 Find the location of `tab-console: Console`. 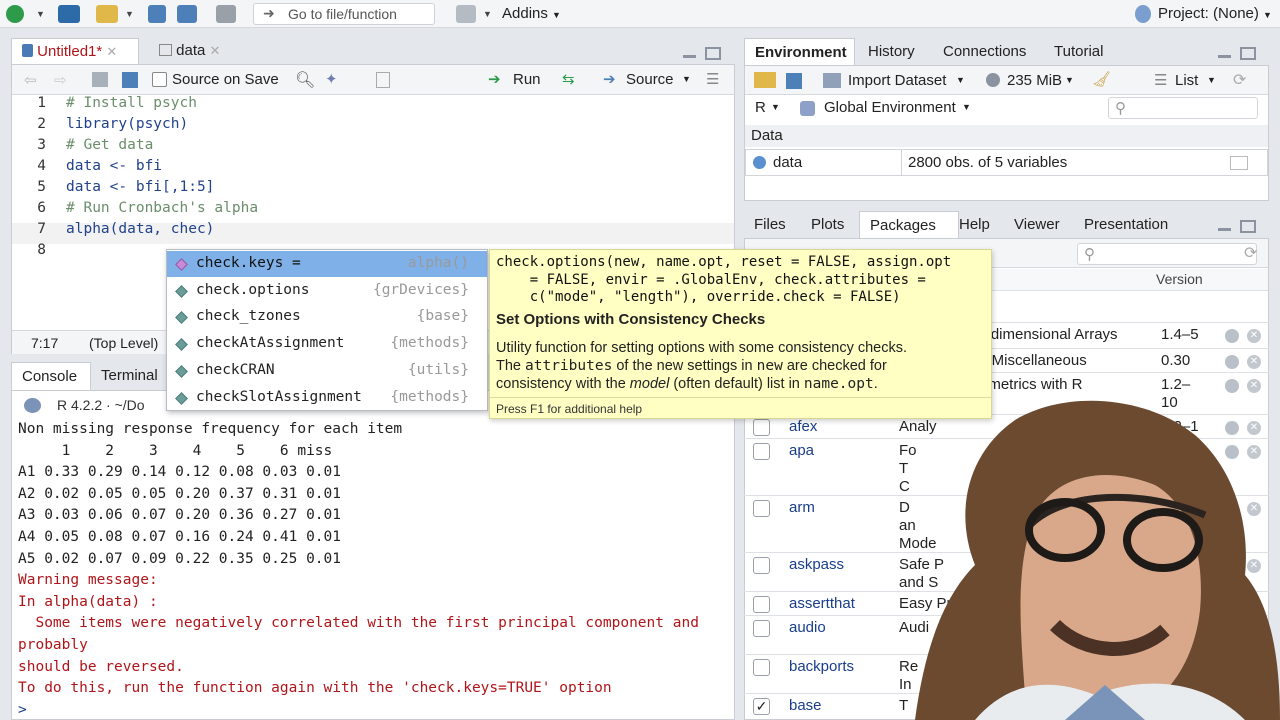

tab-console: Console is located at coordinates (51, 376).